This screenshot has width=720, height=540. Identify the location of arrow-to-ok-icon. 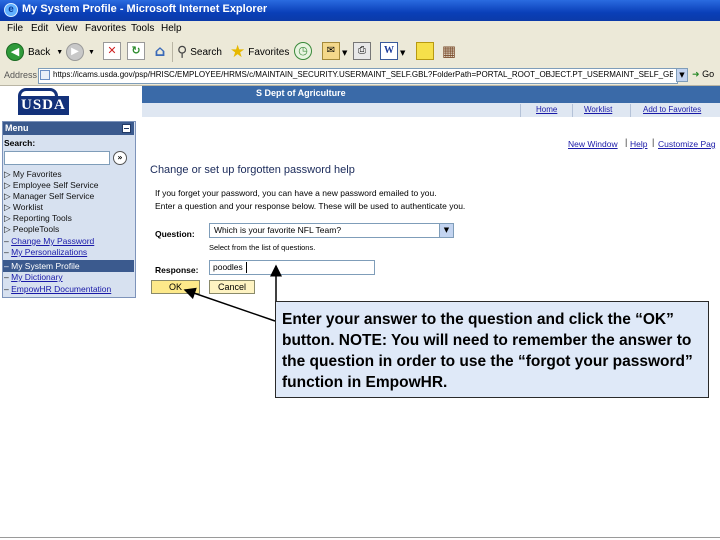
(229, 304).